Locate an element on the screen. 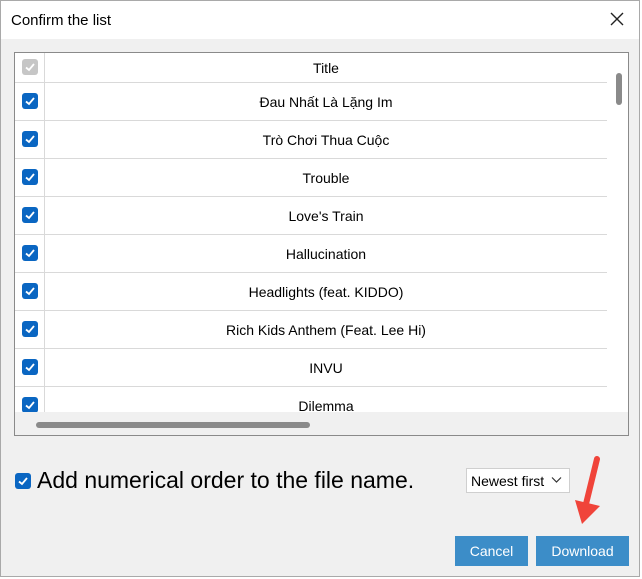 Image resolution: width=642 pixels, height=579 pixels. list-item: Trouble is located at coordinates (311, 178).